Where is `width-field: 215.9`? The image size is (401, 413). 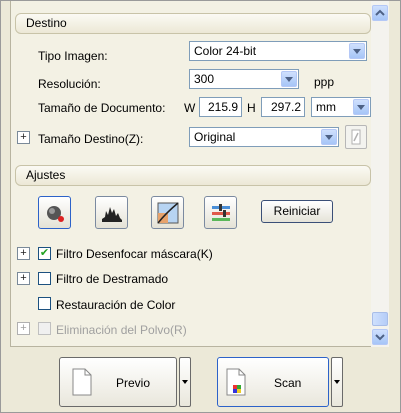 width-field: 215.9 is located at coordinates (220, 107).